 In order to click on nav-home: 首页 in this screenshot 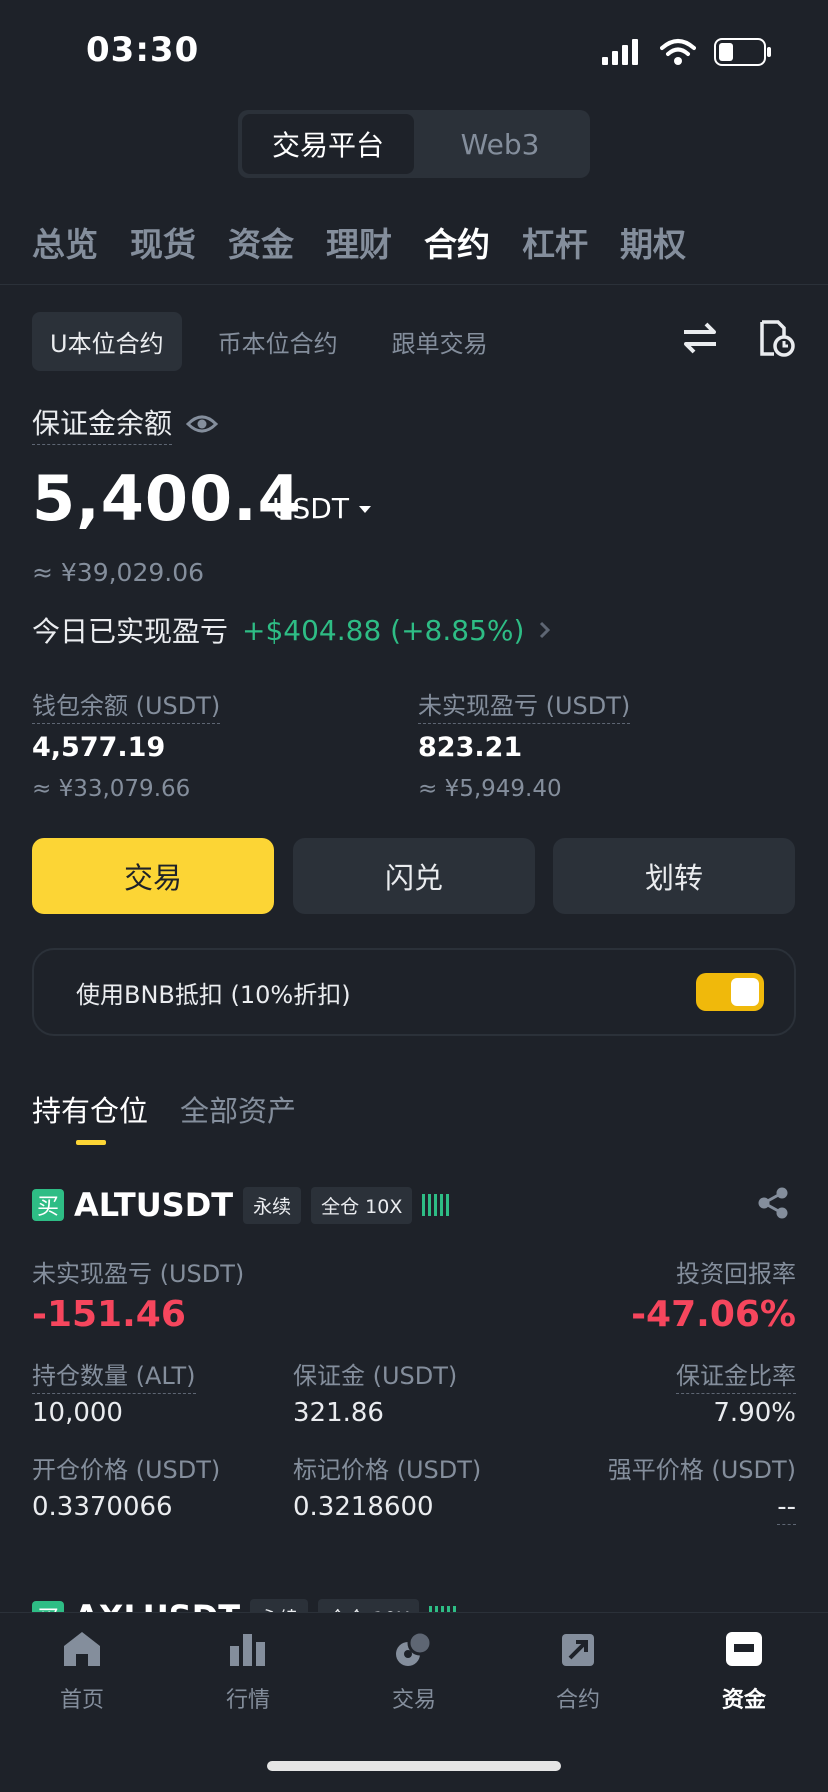, I will do `click(82, 1672)`.